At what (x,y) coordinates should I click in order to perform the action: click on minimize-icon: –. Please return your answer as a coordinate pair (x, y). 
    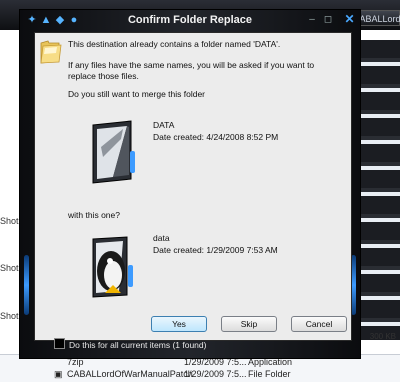
    Looking at the image, I should click on (312, 20).